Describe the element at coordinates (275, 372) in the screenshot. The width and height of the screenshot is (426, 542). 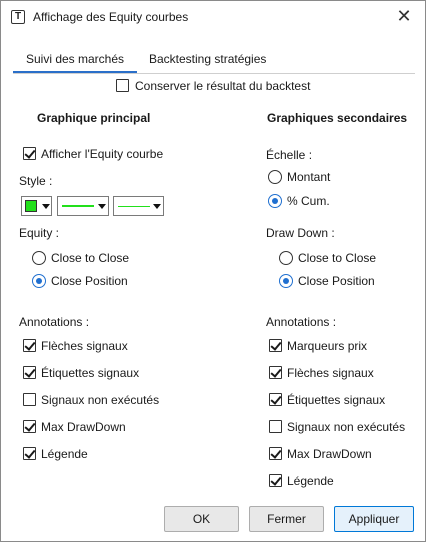
I see `sec-fleches-signaux-checkbox` at that location.